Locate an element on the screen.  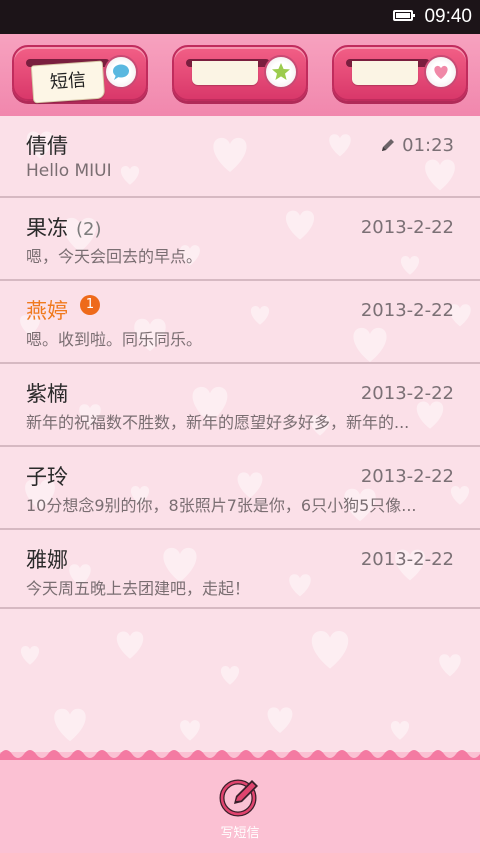
tab-private is located at coordinates (400, 73).